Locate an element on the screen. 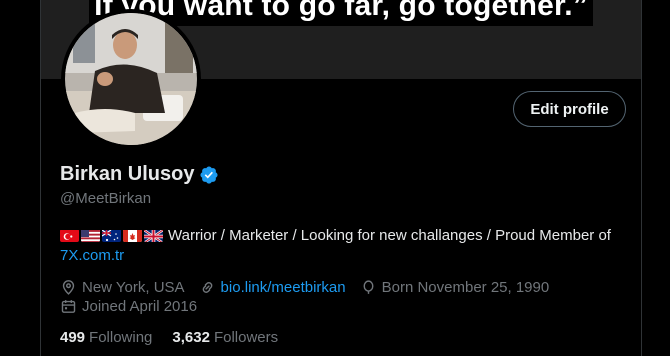  display-name-row: Birkan Ulusoy is located at coordinates (139, 174).